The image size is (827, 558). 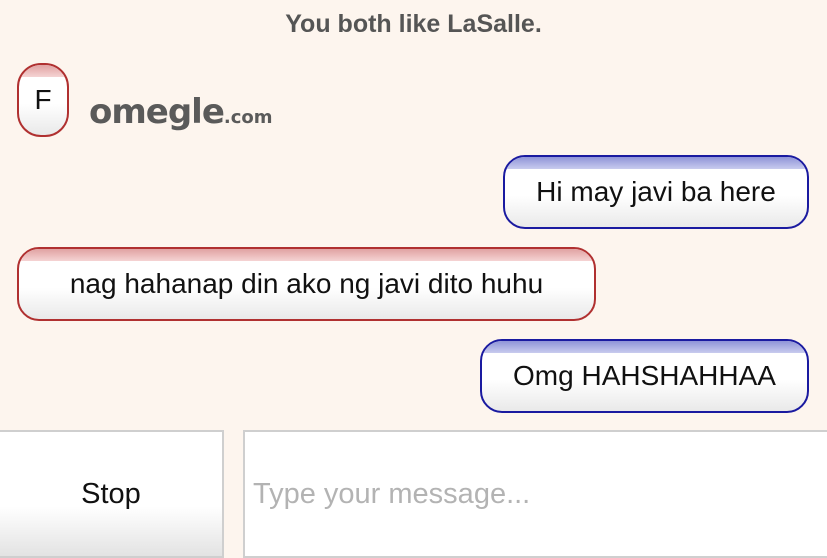 I want to click on message-text: Omg HAHSHAHHAA, so click(x=644, y=375).